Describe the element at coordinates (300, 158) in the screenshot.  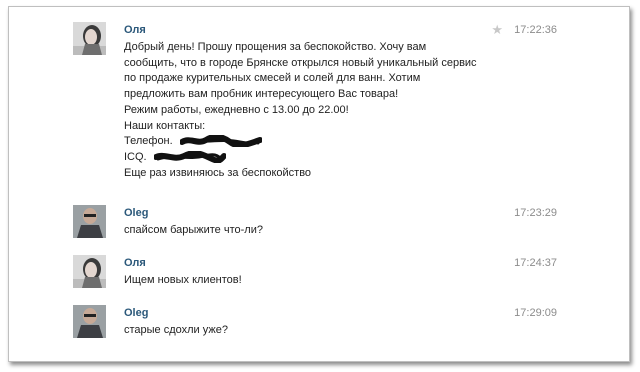
I see `contact-icq-line: ICQ.` at that location.